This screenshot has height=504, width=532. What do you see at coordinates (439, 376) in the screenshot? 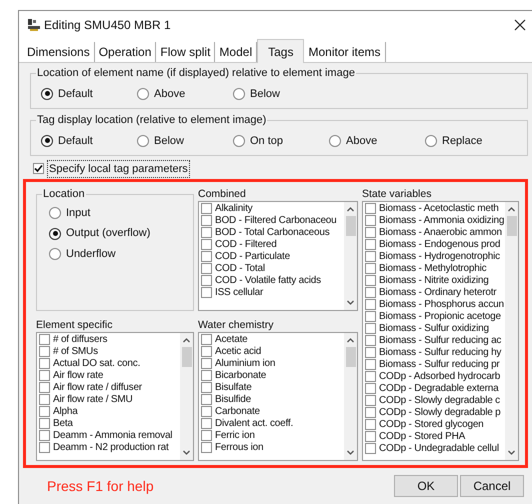
I see `list-item-label: CODp - Adsorbed hydrocarb` at bounding box center [439, 376].